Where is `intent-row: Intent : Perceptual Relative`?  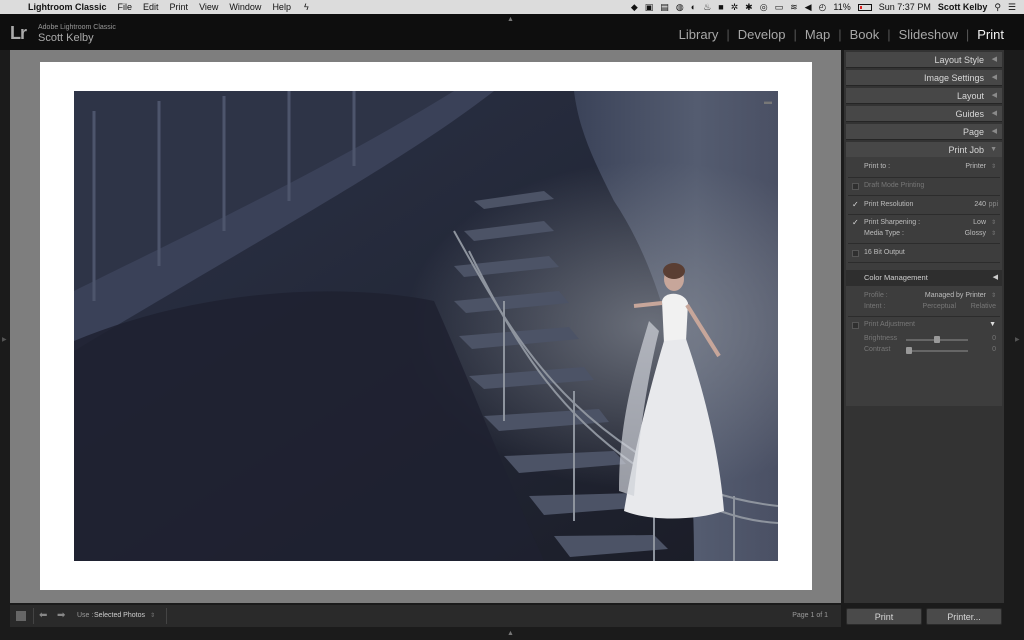
intent-row: Intent : Perceptual Relative is located at coordinates (924, 308).